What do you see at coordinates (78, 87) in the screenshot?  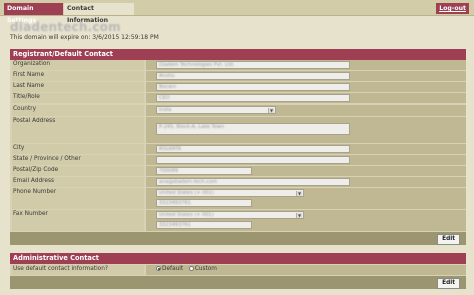 I see `last-name-label: Last Name` at bounding box center [78, 87].